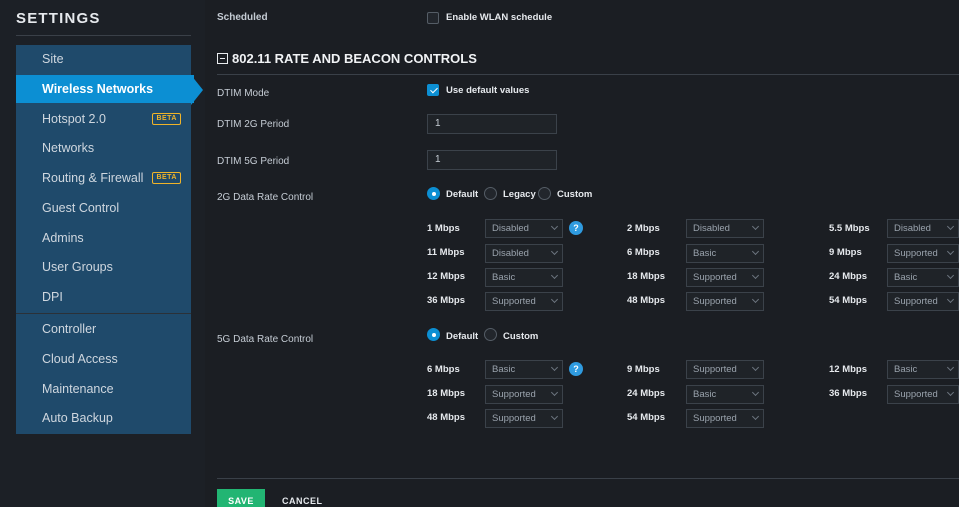 The width and height of the screenshot is (959, 507). I want to click on rate-2g-legacy-label: Legacy, so click(519, 194).